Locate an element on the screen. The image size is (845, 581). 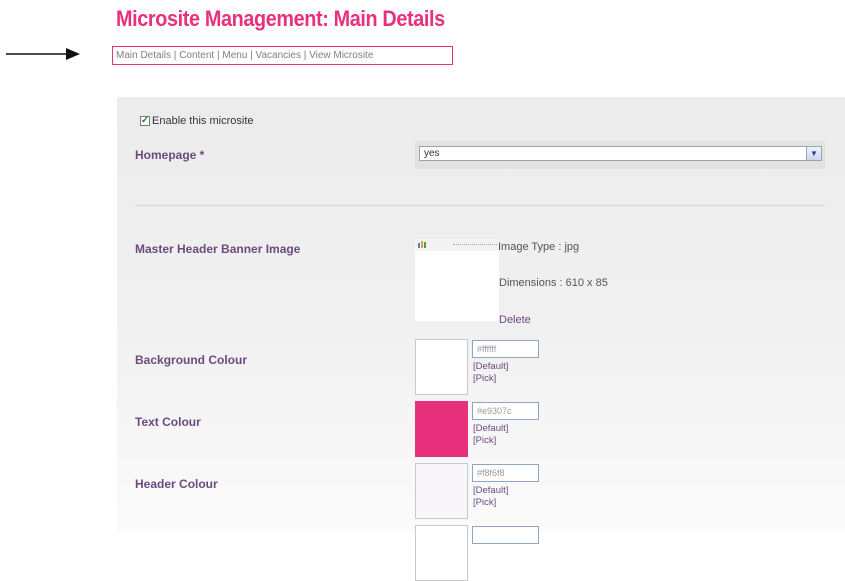
banner-dots is located at coordinates (475, 244).